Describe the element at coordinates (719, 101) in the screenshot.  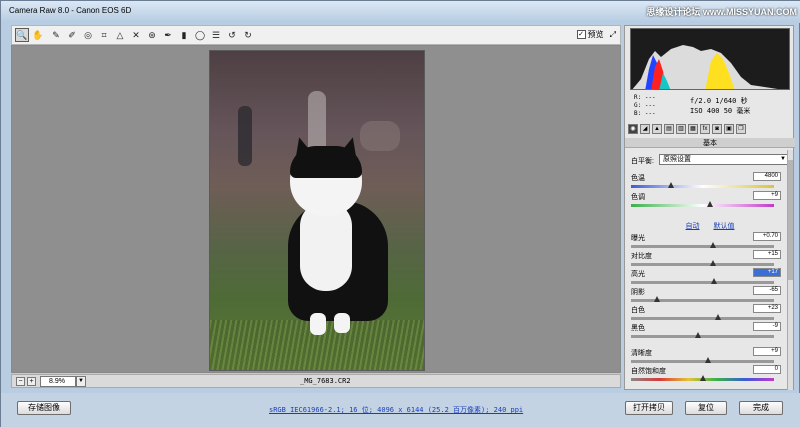
I see `exif-aperture-shutter: f/2.0 1/640 秒` at that location.